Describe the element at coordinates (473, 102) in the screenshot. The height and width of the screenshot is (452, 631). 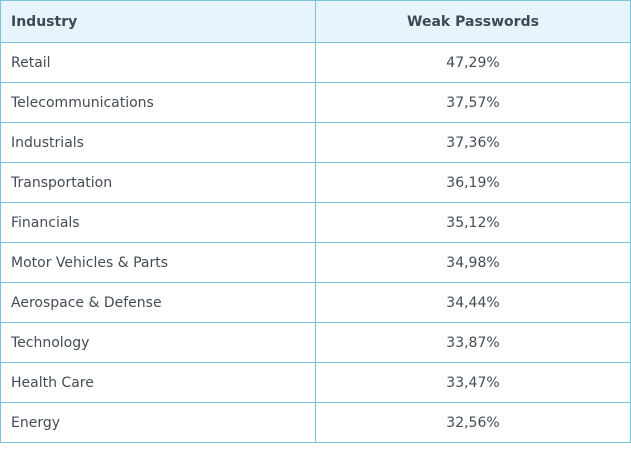
I see `weak-passwords-cell: 37,57%` at that location.